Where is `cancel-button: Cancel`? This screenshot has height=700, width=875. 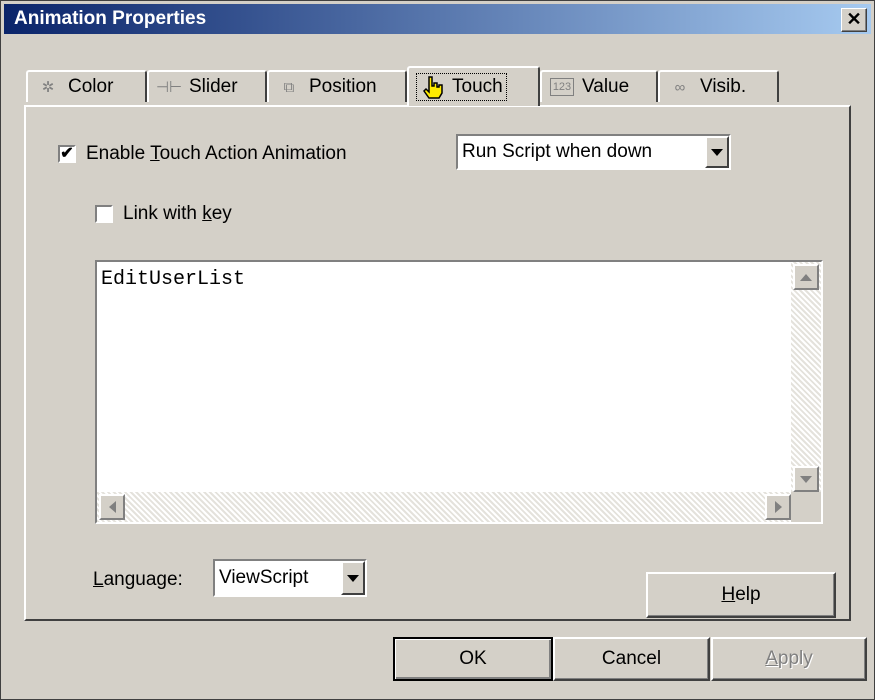 cancel-button: Cancel is located at coordinates (631, 659).